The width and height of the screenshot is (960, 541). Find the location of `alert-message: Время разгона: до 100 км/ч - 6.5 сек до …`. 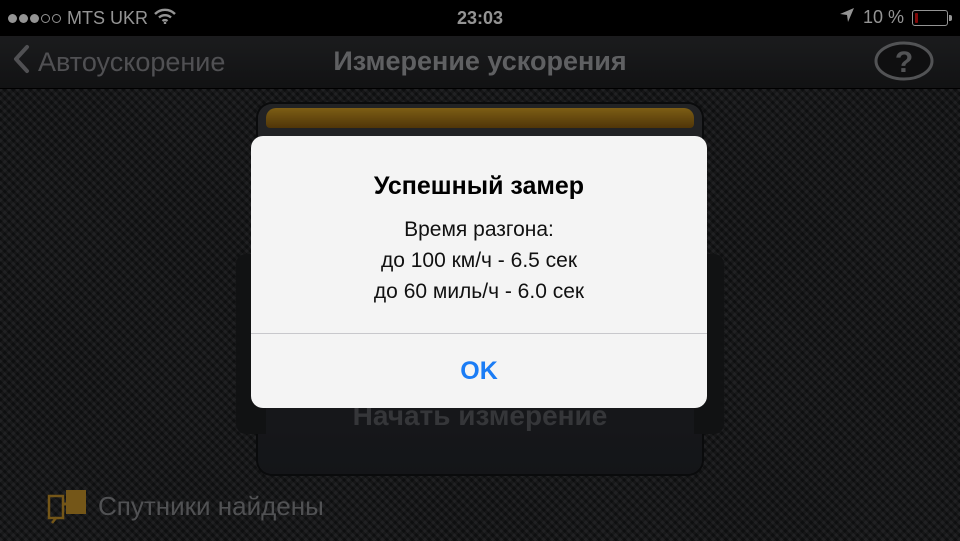

alert-message: Время разгона: до 100 км/ч - 6.5 сек до … is located at coordinates (479, 260).